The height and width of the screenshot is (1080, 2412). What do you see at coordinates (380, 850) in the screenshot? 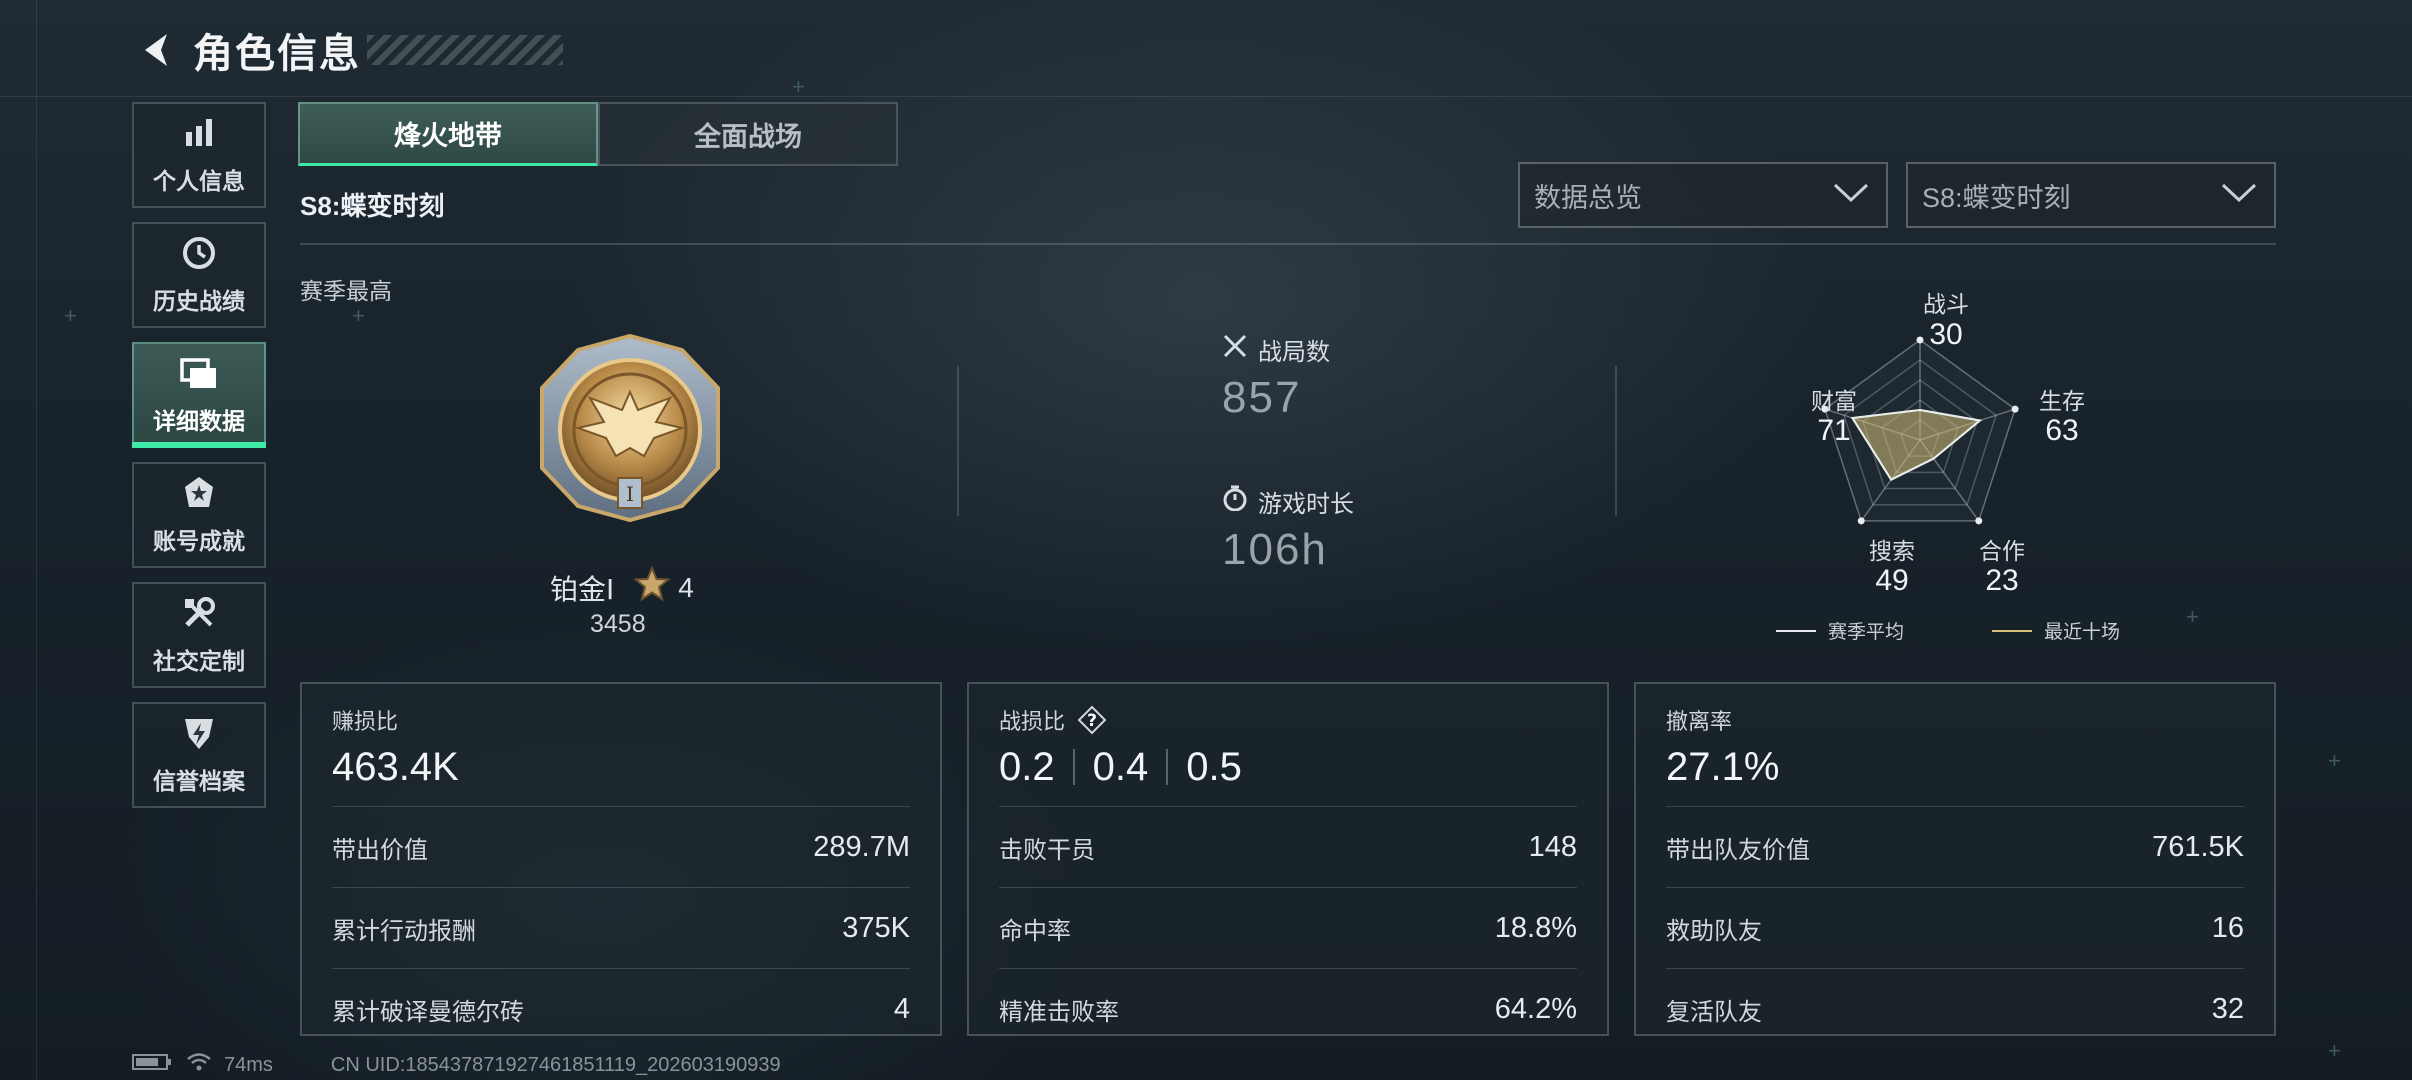
I see `row-label: 带出价值` at bounding box center [380, 850].